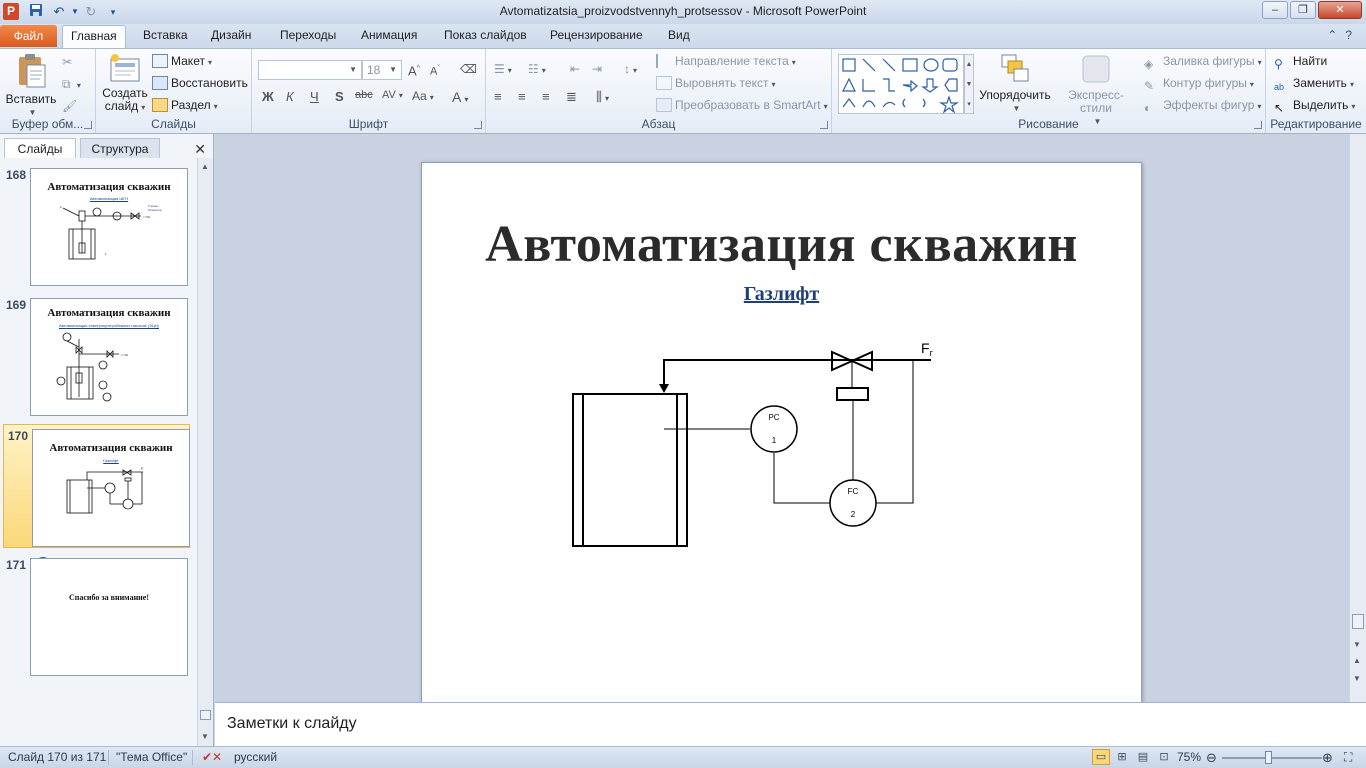 Image resolution: width=1366 pixels, height=768 pixels. Describe the element at coordinates (339, 96) in the screenshot. I see `shadow-button: S` at that location.